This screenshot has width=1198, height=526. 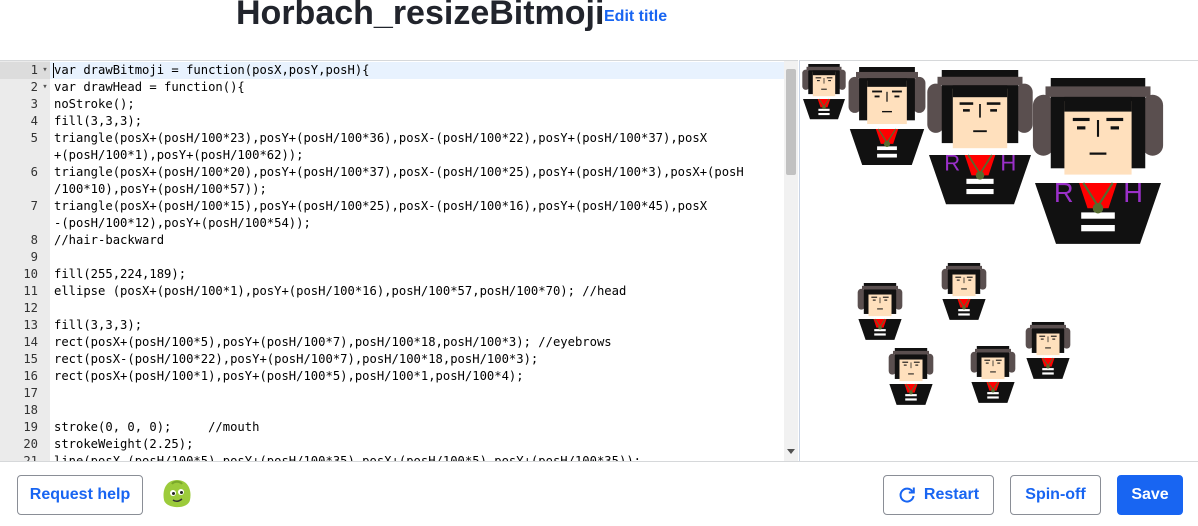 I want to click on code-line: 8 //hair-backward, so click(x=392, y=240).